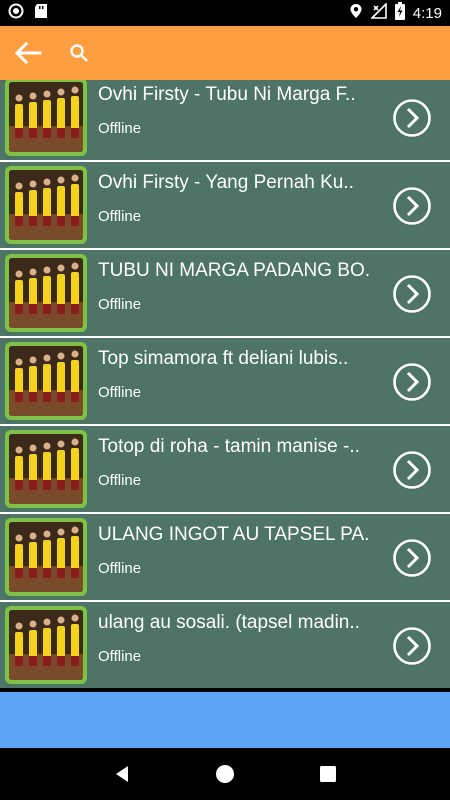  I want to click on list-item-title: Ovhi Firsty - Yang Pernah Ku.., so click(226, 182).